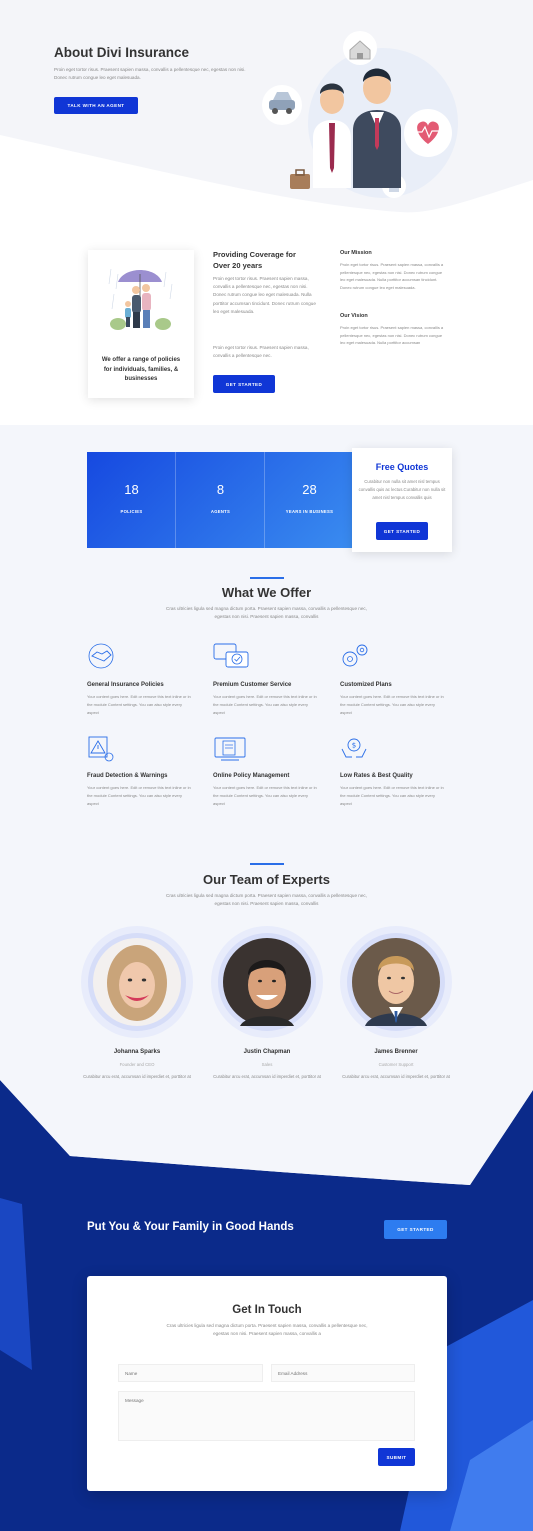  Describe the element at coordinates (252, 685) in the screenshot. I see `offer-item-title: Premium Customer Service` at that location.